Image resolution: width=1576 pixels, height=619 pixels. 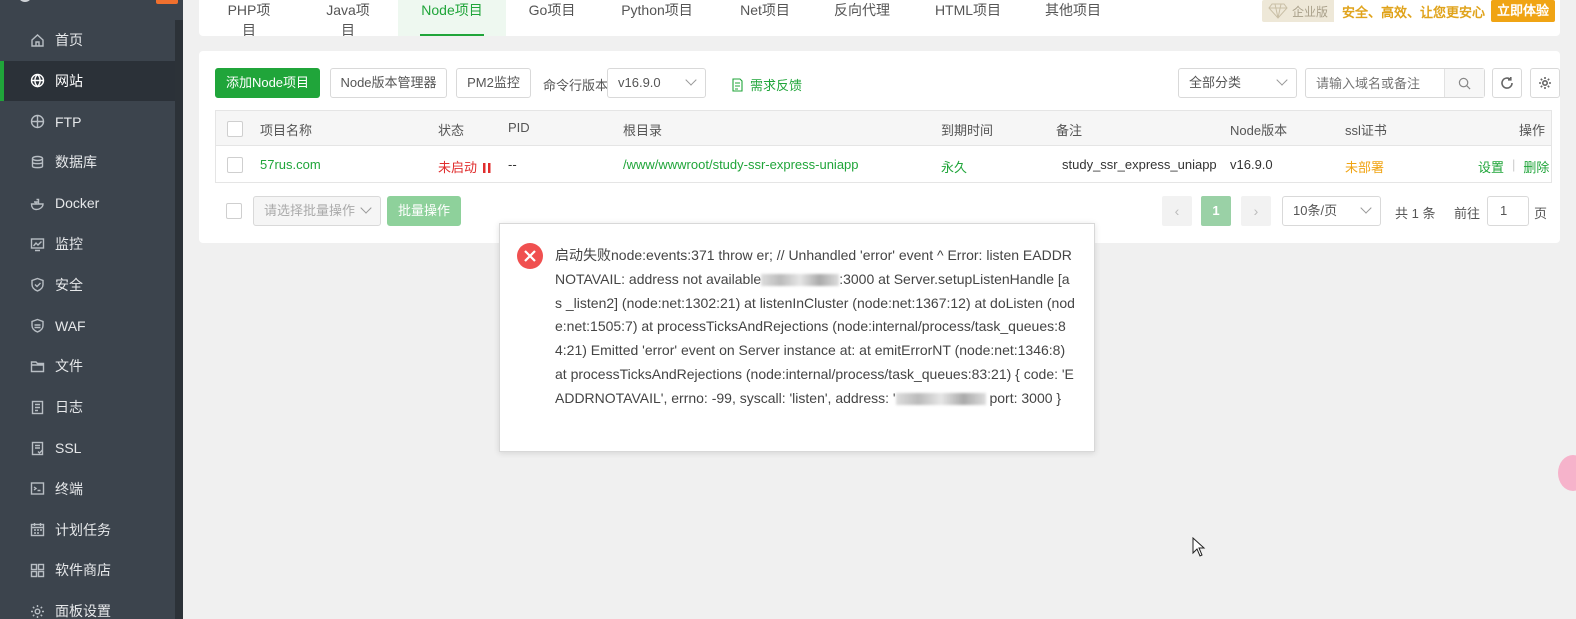 I want to click on status-toggle: 未启动, so click(x=464, y=166).